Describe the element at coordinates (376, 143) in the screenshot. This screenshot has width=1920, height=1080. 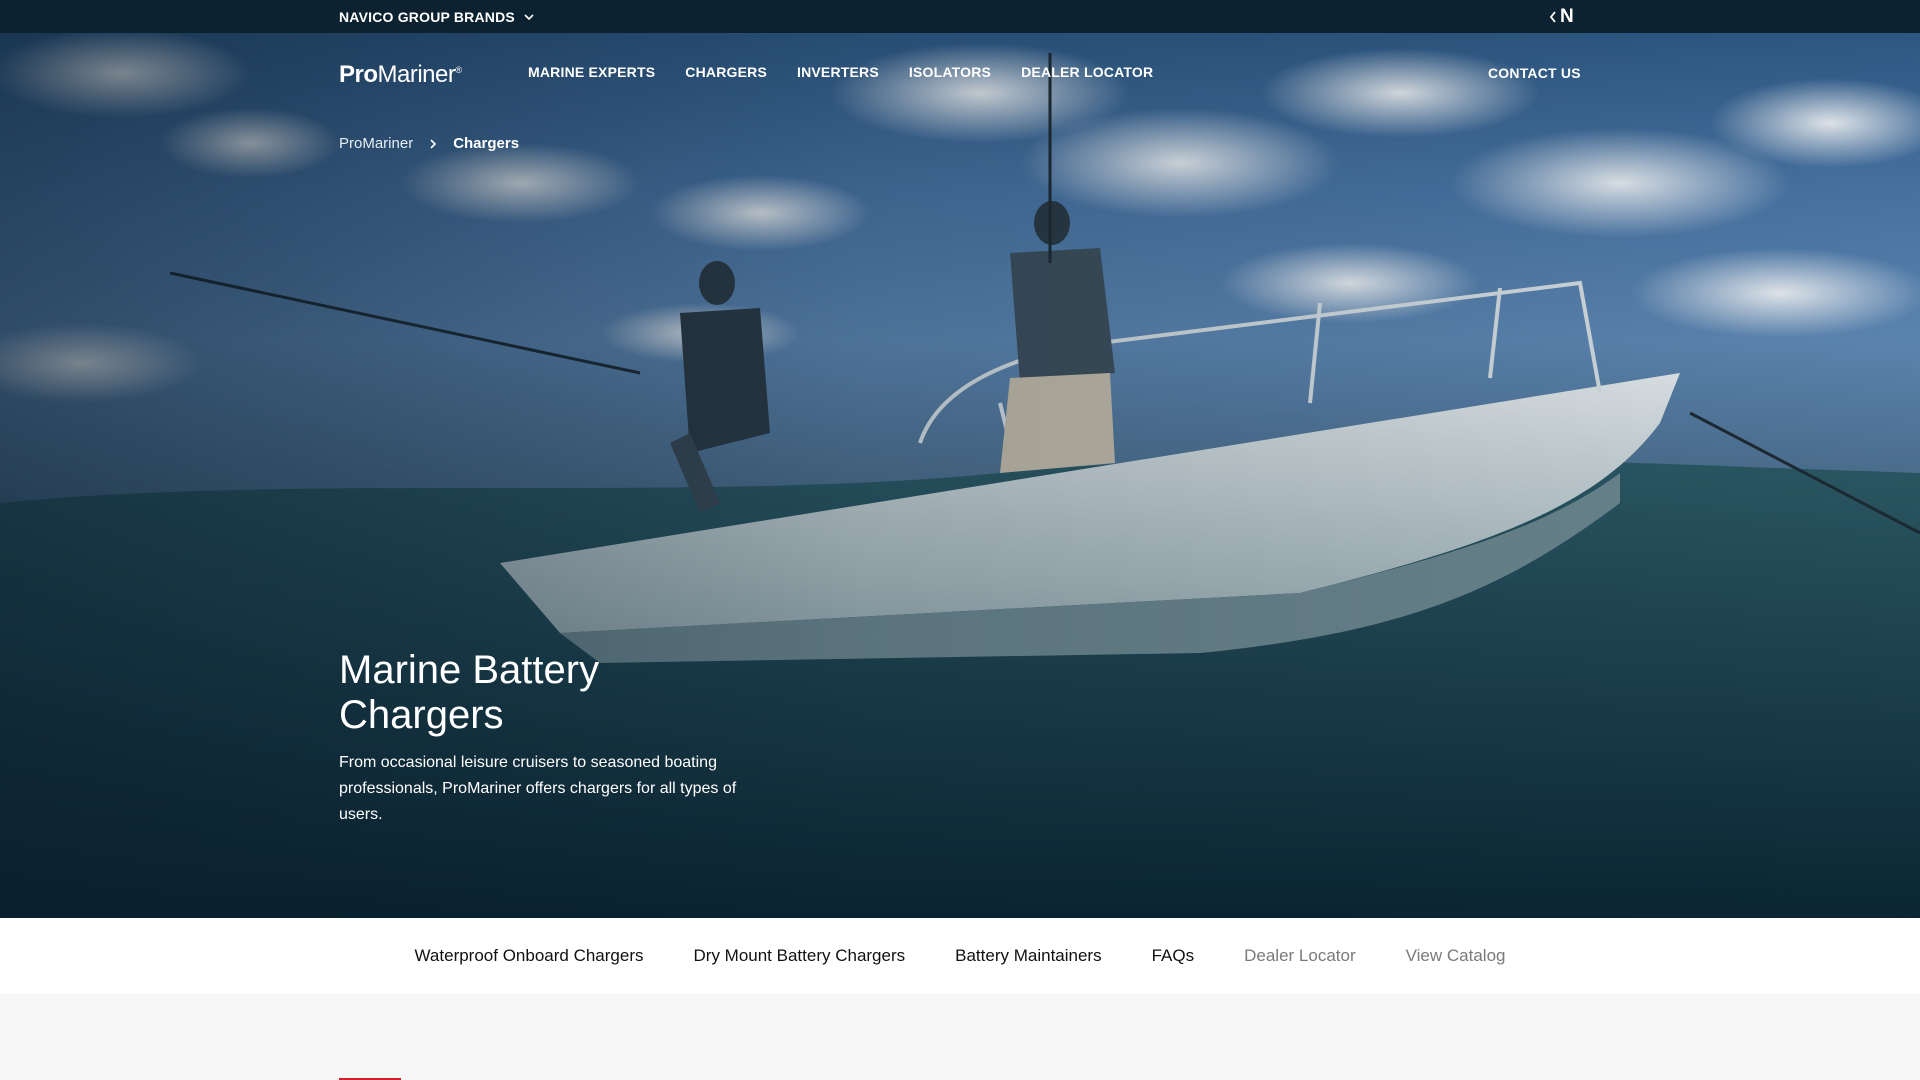
I see `breadcrumb-home: ProMariner` at that location.